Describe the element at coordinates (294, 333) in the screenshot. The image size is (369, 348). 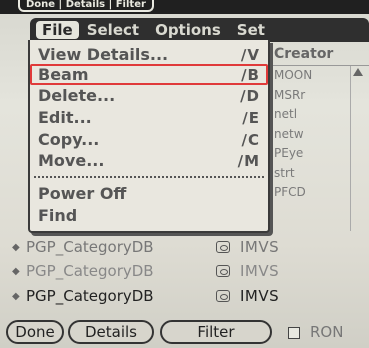
I see `rom-checkbox` at that location.